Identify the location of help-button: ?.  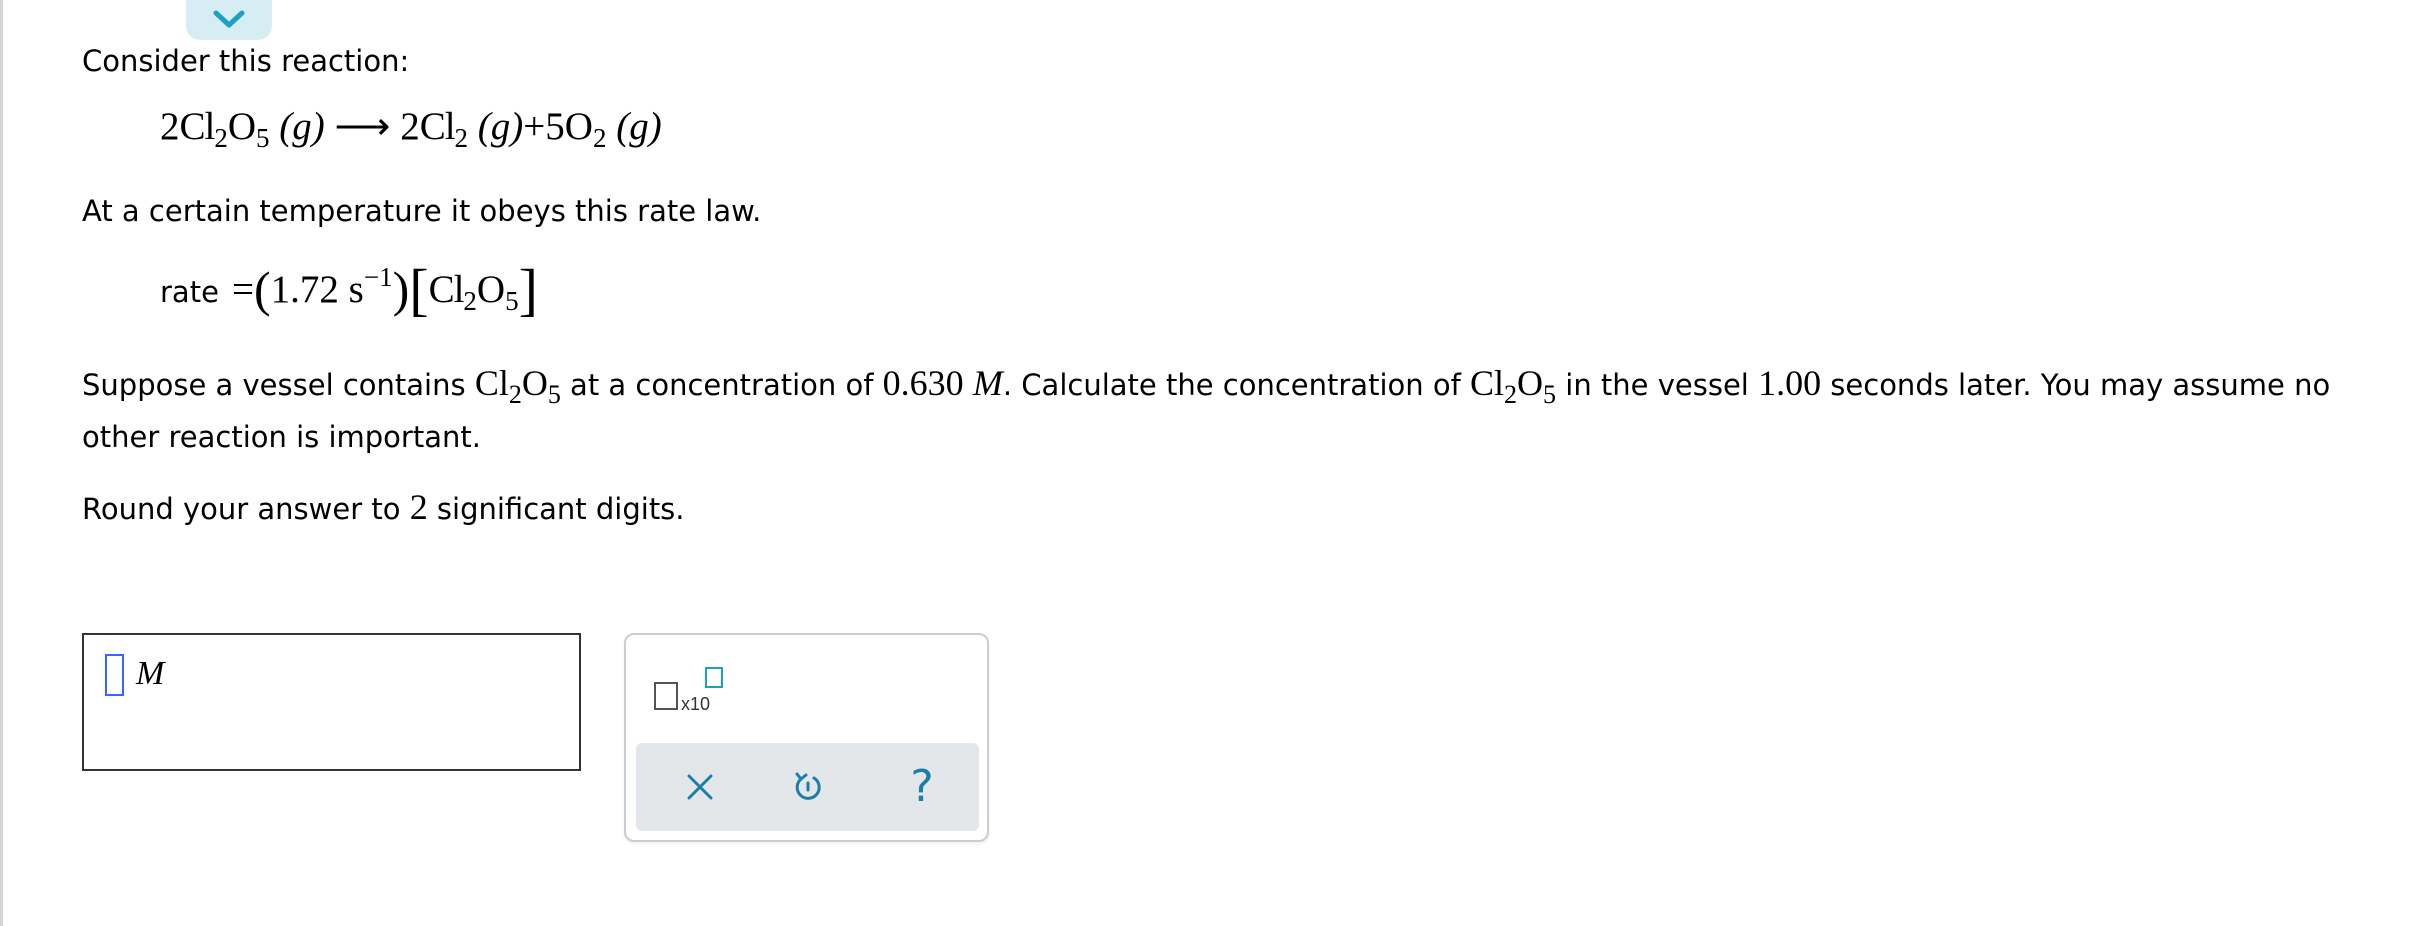
(922, 787).